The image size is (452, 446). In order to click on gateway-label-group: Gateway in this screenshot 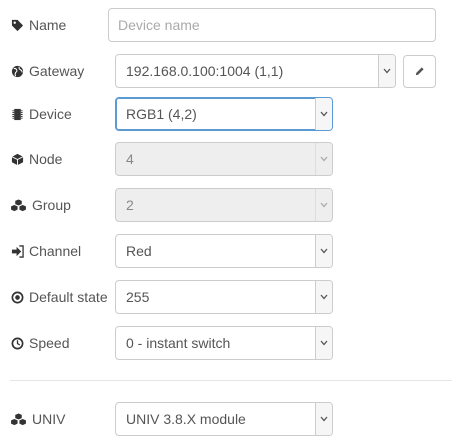, I will do `click(47, 71)`.